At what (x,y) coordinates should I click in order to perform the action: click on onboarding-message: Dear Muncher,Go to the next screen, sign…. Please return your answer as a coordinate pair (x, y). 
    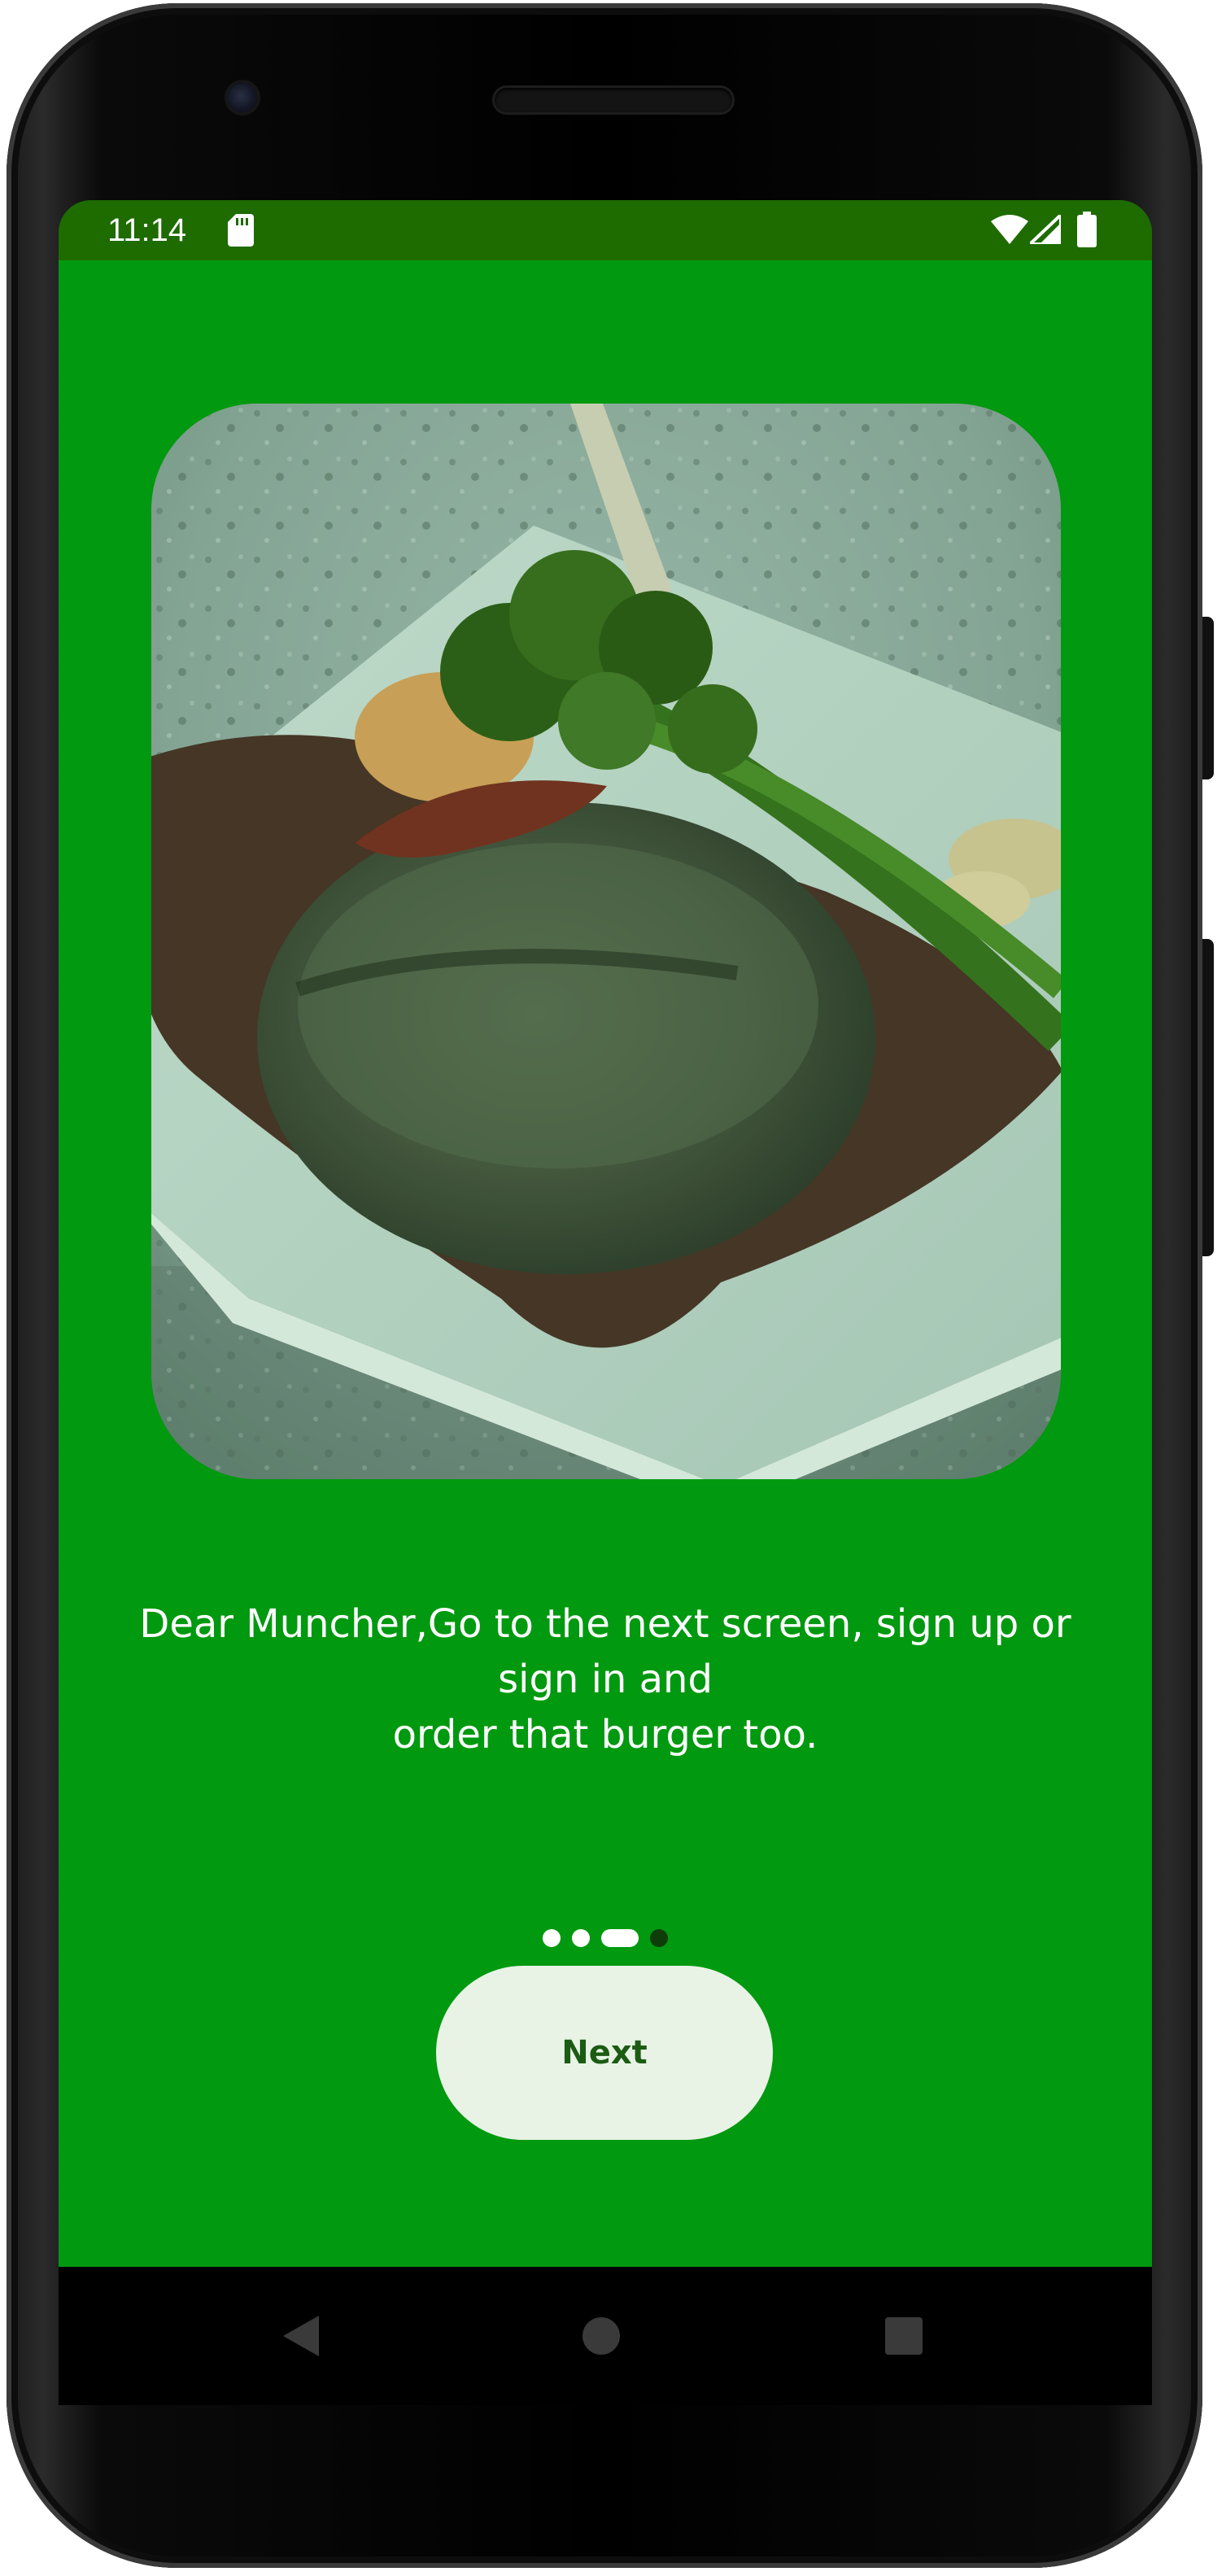
    Looking at the image, I should click on (605, 1679).